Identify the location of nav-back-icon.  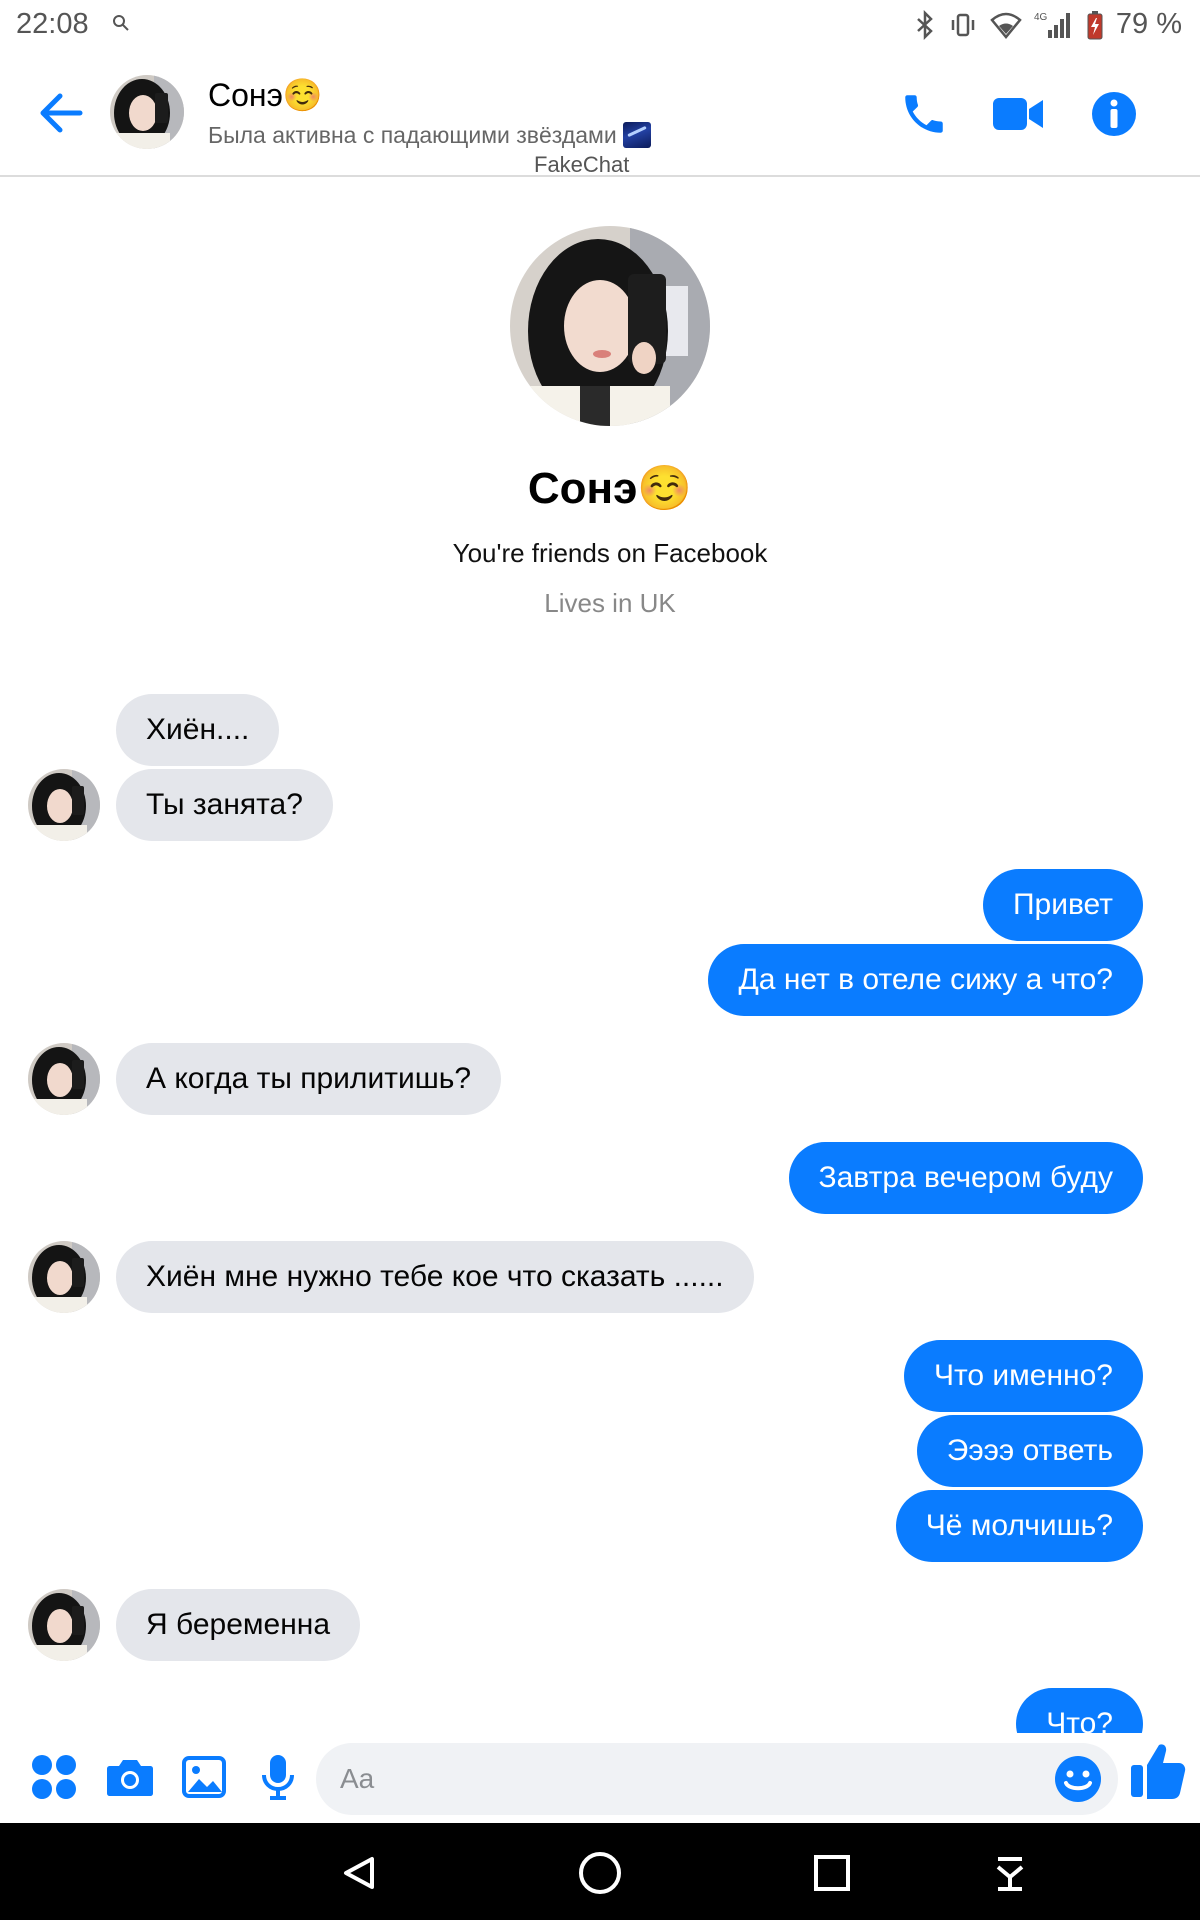
(359, 1873).